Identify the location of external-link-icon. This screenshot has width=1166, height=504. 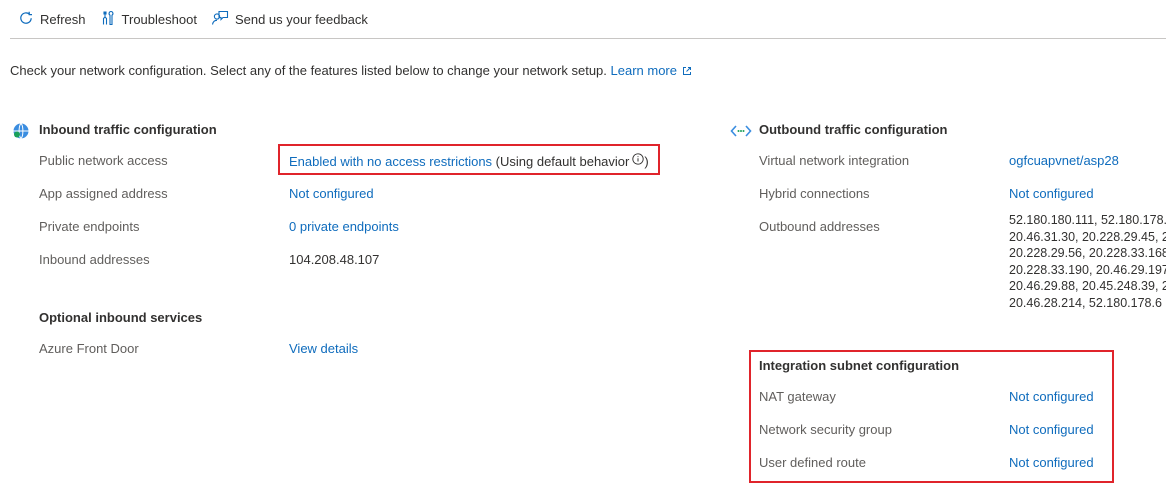
(687, 71).